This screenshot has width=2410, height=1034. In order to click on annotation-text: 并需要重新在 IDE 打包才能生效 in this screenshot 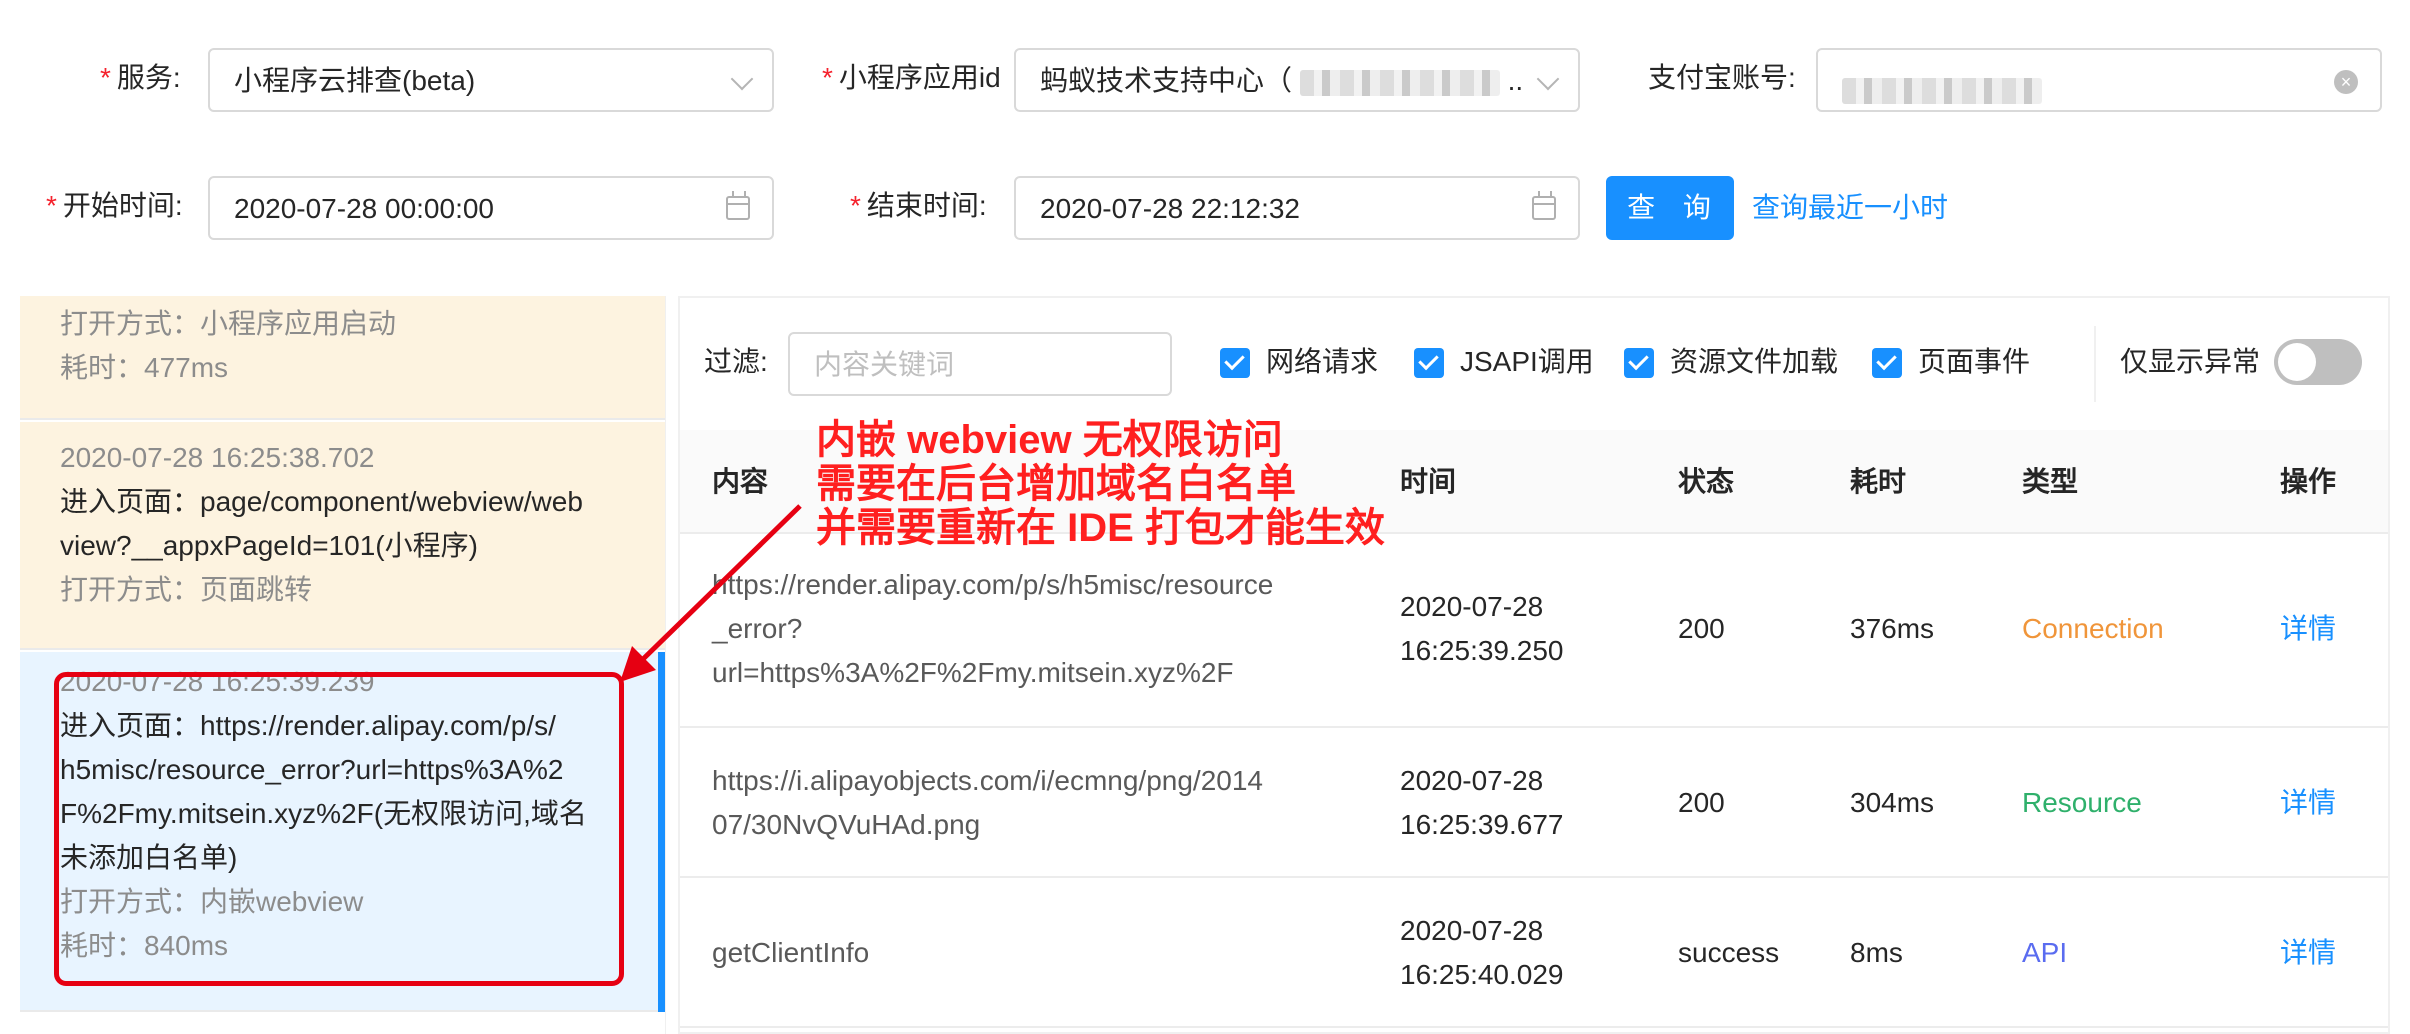, I will do `click(1100, 528)`.